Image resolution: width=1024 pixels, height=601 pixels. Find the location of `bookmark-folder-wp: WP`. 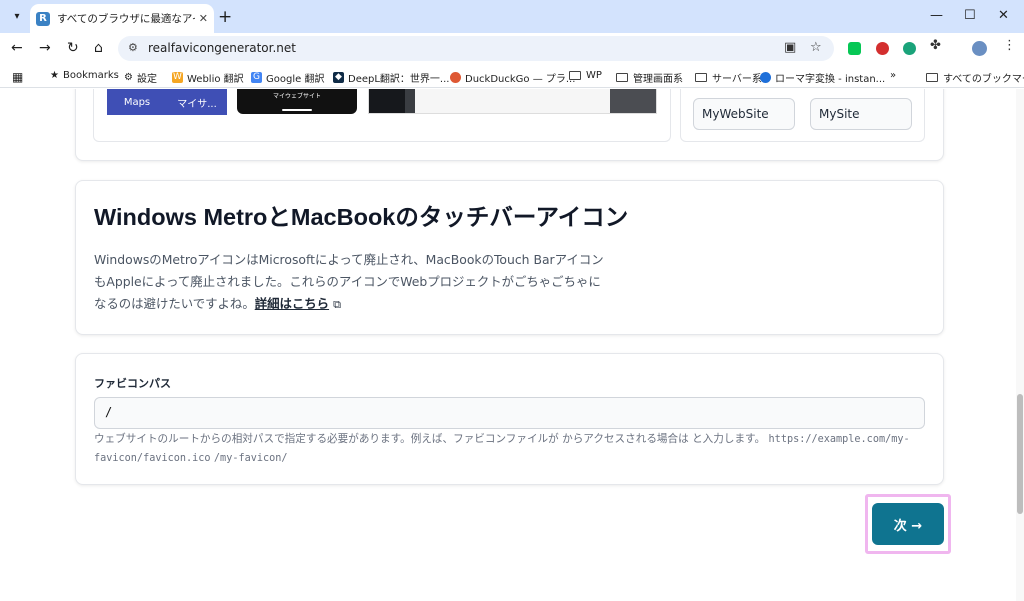

bookmark-folder-wp: WP is located at coordinates (585, 75).